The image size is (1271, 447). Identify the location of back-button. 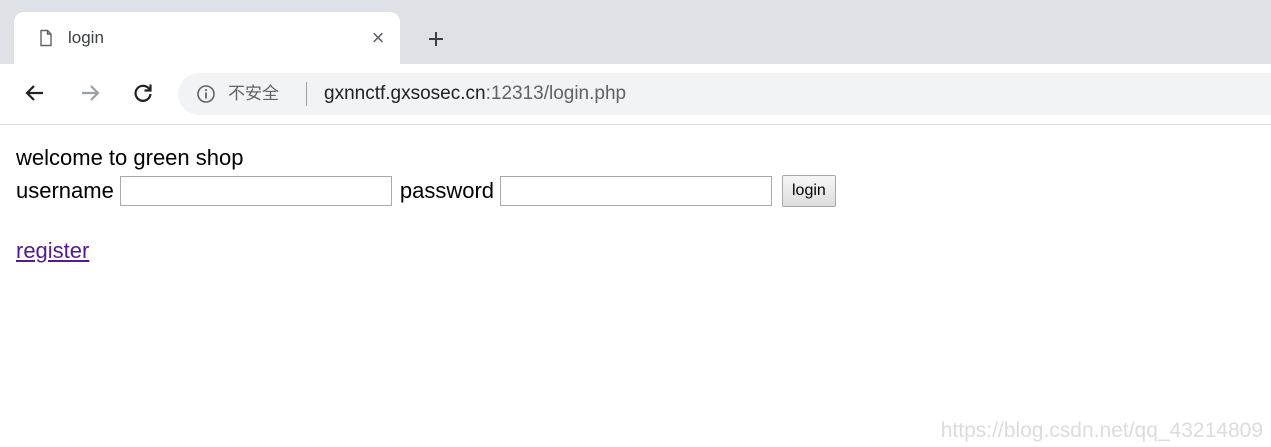
(35, 93).